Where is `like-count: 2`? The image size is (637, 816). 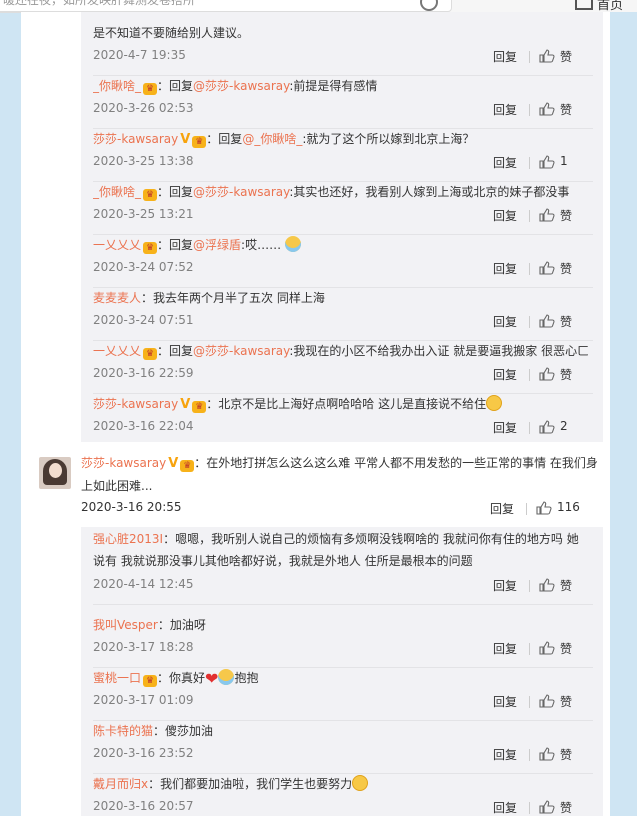 like-count: 2 is located at coordinates (564, 426).